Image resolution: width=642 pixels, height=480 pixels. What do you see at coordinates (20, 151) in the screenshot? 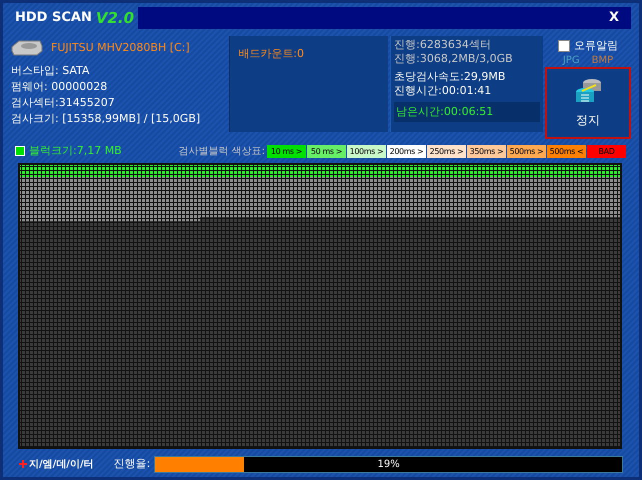
I see `block-size-swatch-icon` at bounding box center [20, 151].